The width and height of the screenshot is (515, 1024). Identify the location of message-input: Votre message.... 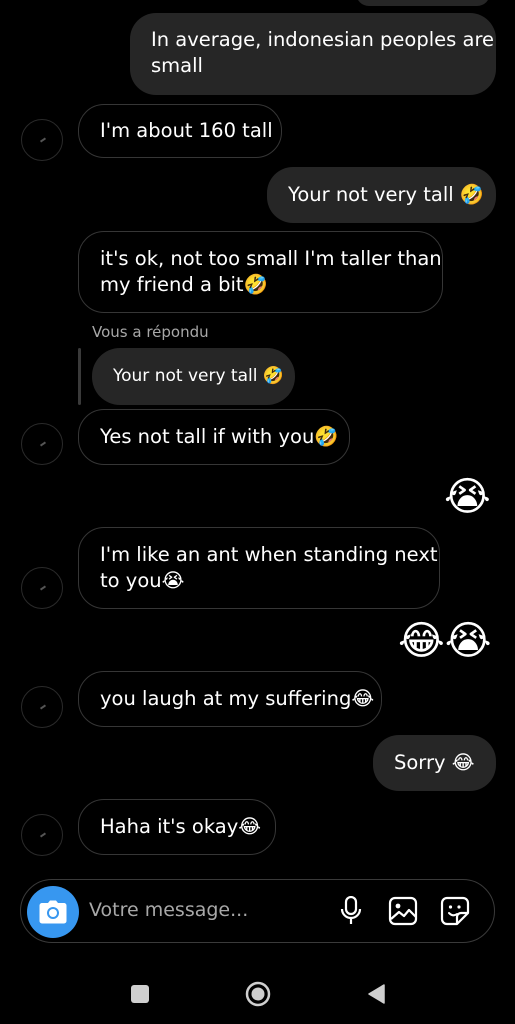
(168, 910).